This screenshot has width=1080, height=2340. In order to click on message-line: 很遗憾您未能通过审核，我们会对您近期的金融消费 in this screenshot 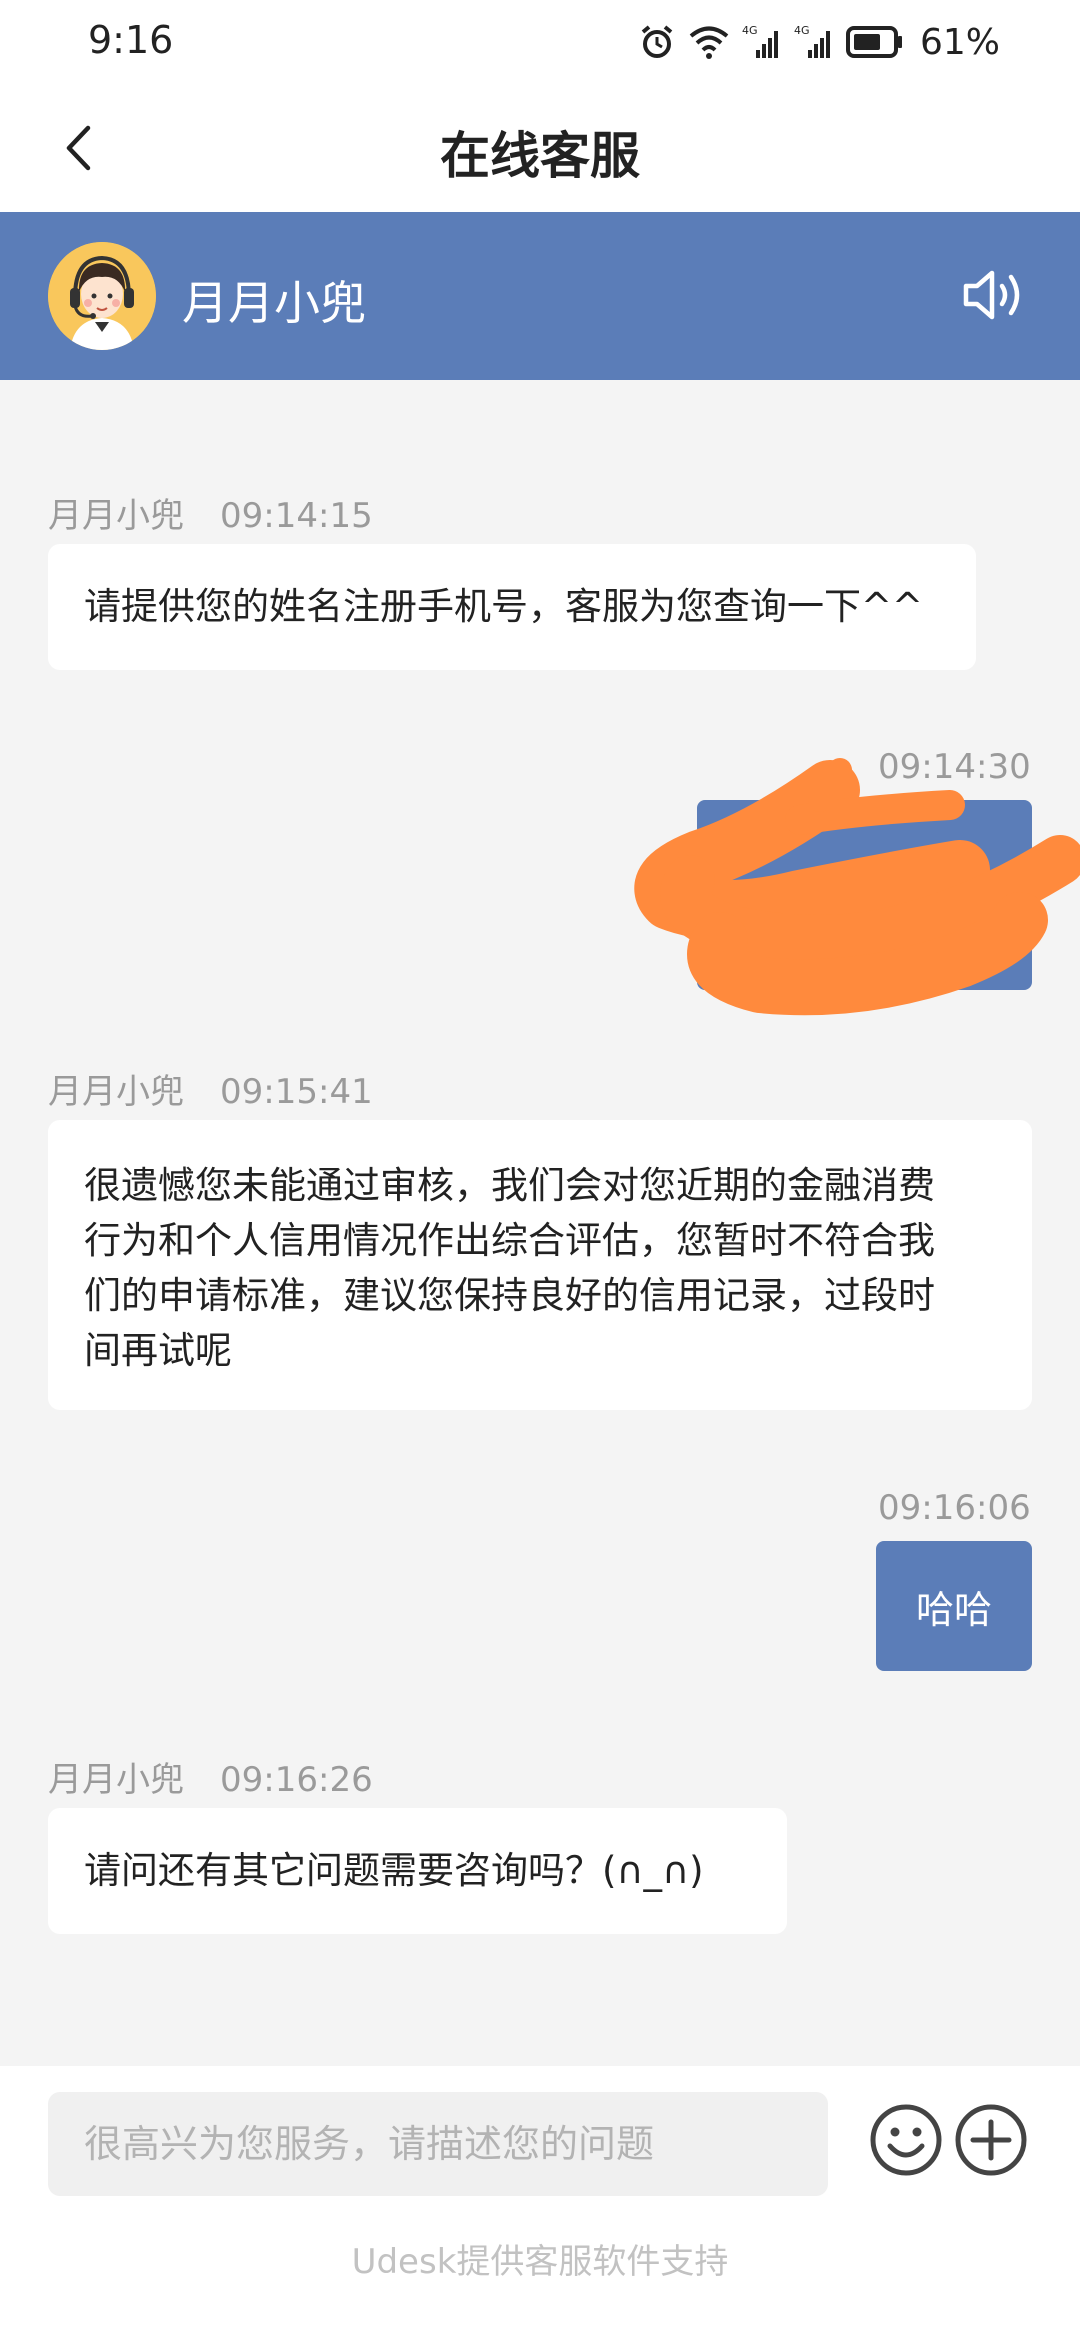, I will do `click(509, 1185)`.